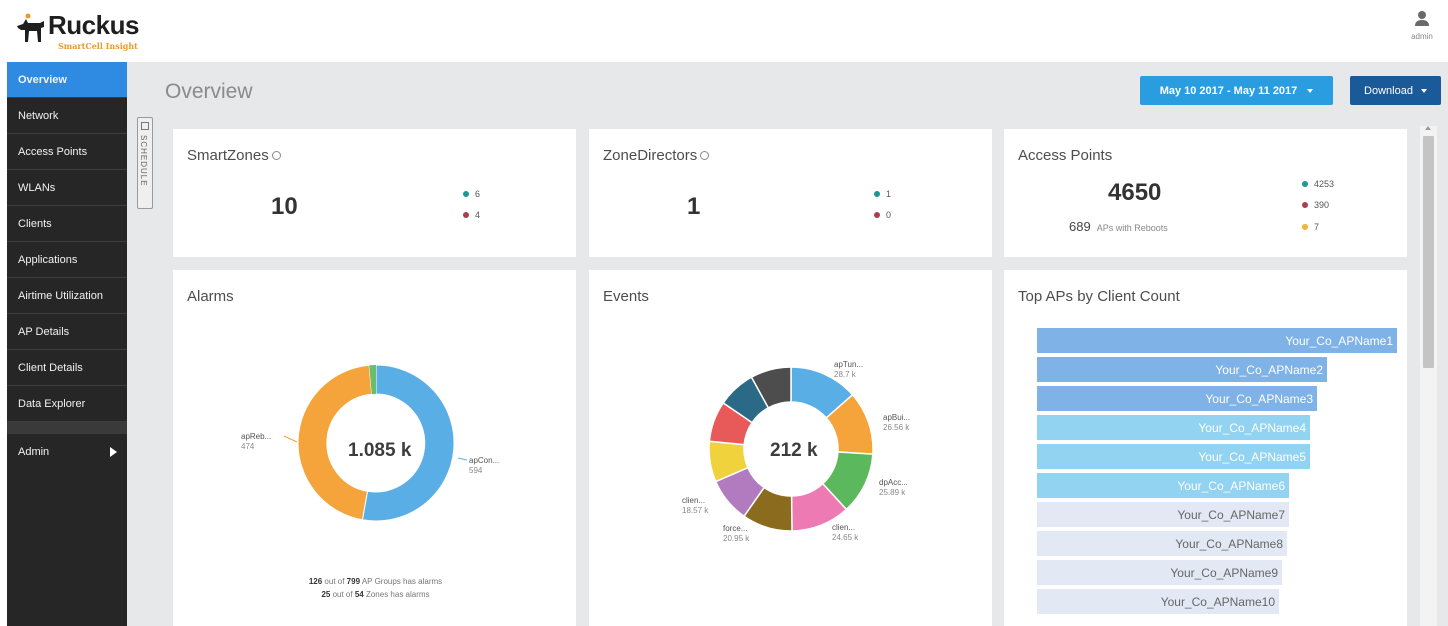 The height and width of the screenshot is (626, 1448). What do you see at coordinates (1388, 90) in the screenshot?
I see `download-label: Download` at bounding box center [1388, 90].